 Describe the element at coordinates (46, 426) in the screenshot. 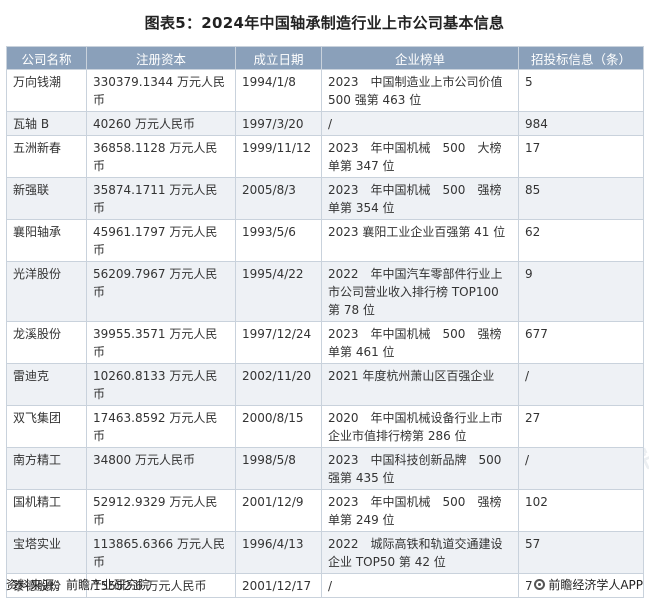

I see `cell-company-name: 双飞集团` at that location.